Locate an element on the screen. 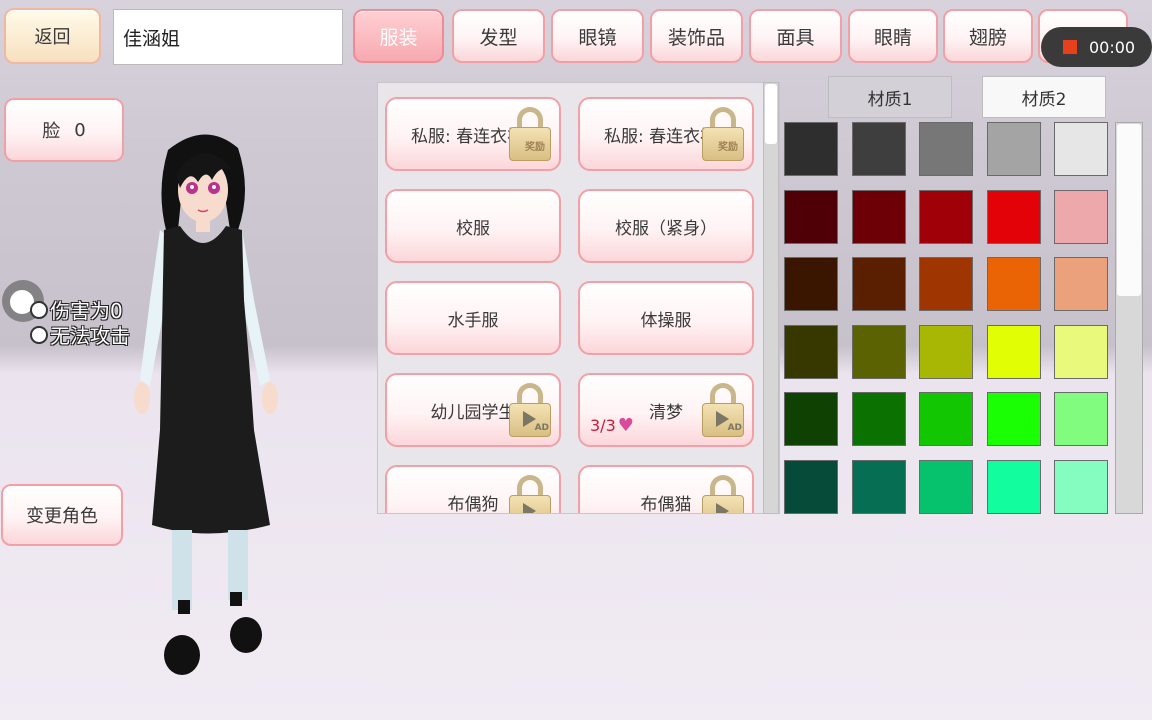 This screenshot has height=720, width=1152. character-model is located at coordinates (206, 404).